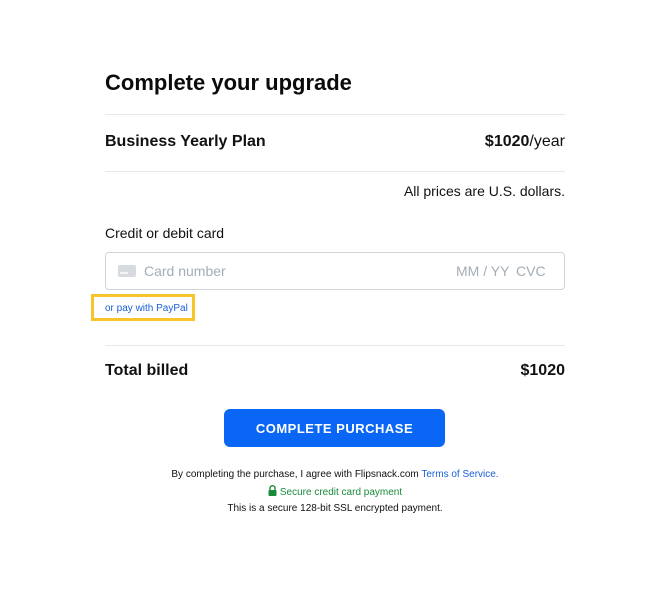 Image resolution: width=670 pixels, height=608 pixels. Describe the element at coordinates (484, 271) in the screenshot. I see `card-expiry-input` at that location.